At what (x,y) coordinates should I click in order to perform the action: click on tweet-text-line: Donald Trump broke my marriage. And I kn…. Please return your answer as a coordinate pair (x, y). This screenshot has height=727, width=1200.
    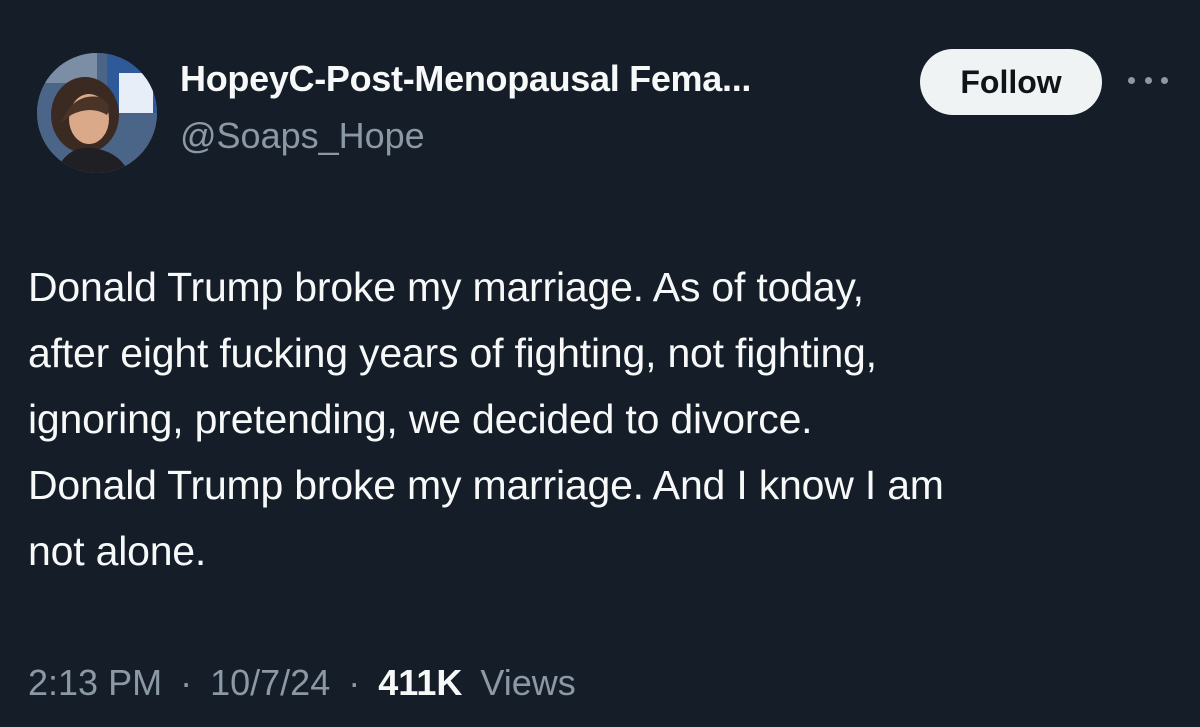
    Looking at the image, I should click on (486, 485).